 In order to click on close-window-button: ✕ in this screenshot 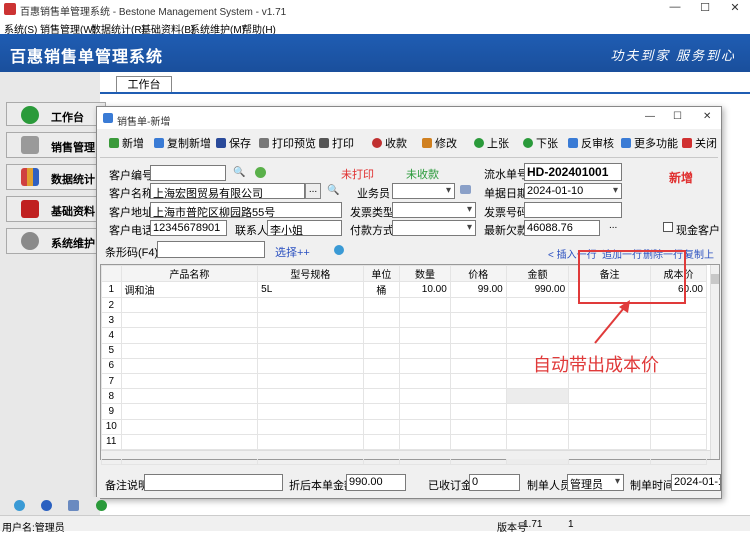, I will do `click(735, 9)`.